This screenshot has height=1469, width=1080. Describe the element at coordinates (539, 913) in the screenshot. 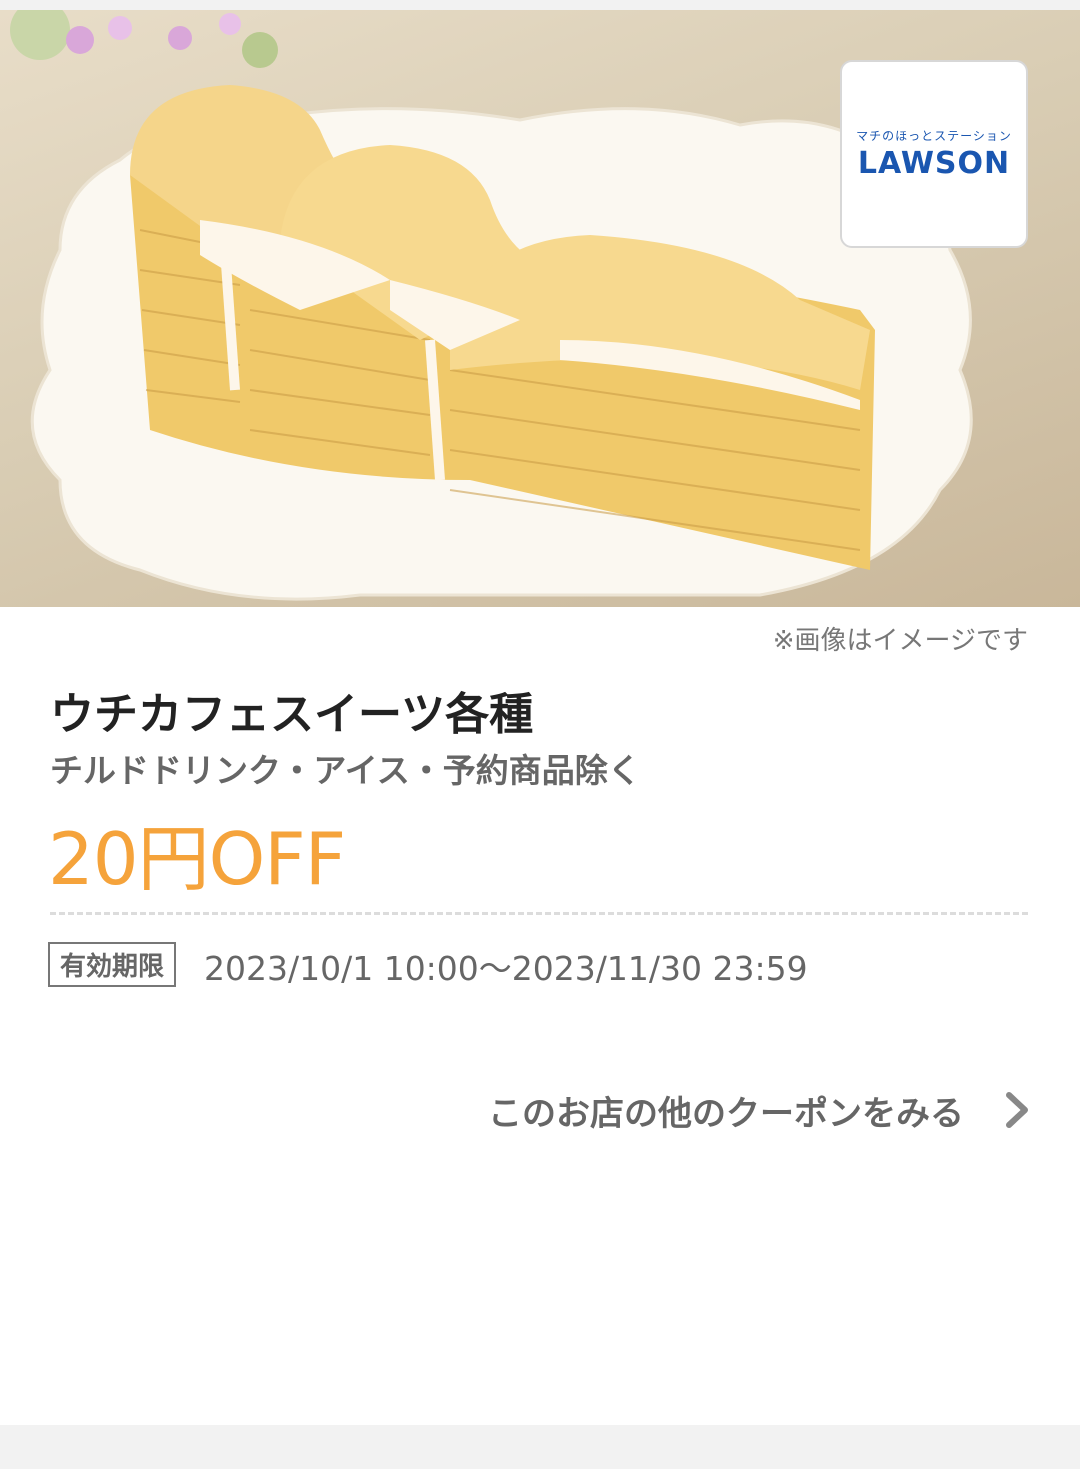

I see `dashed-divider` at that location.